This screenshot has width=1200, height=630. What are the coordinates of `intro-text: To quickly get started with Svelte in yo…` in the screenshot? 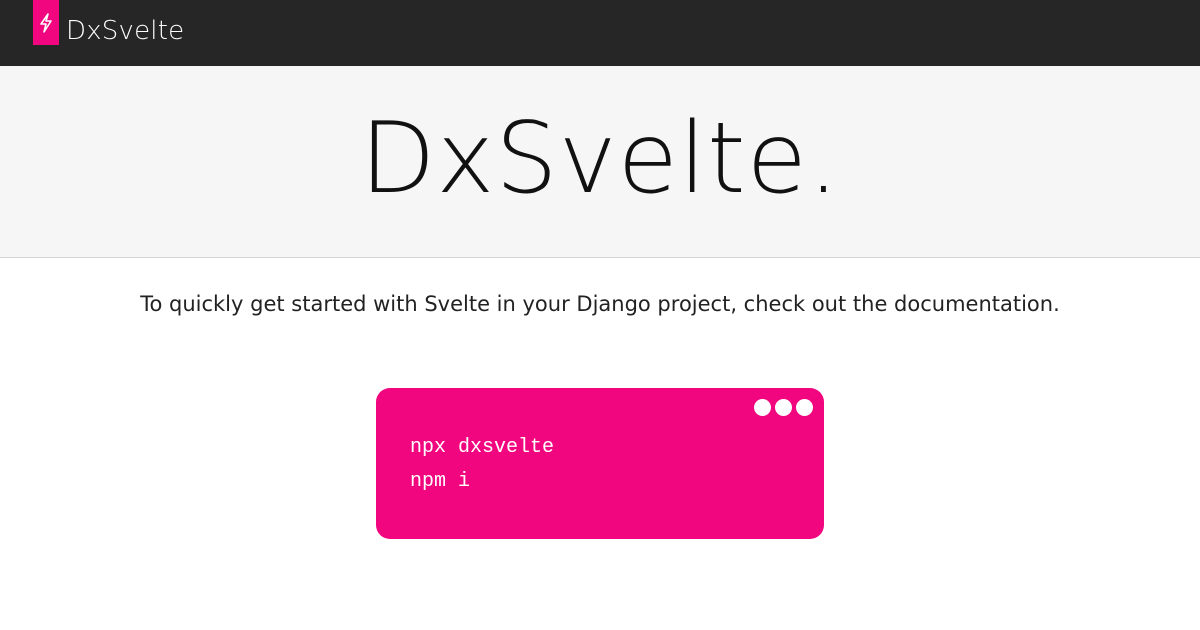 It's located at (600, 304).